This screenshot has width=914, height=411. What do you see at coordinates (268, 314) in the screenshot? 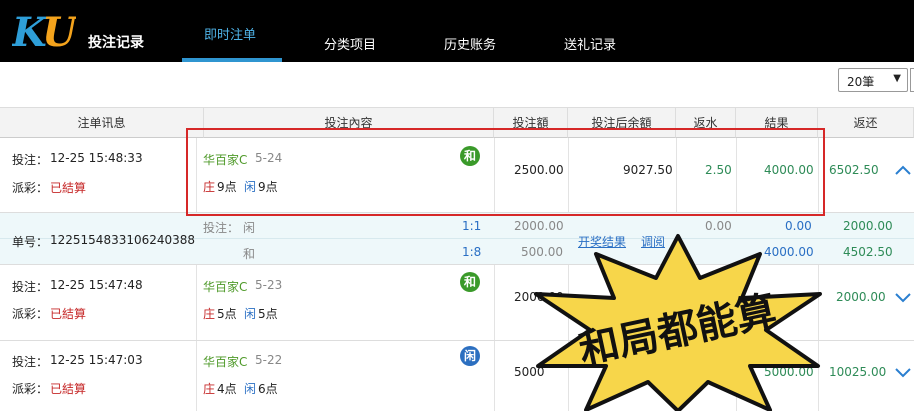
I see `player-points: 5点` at bounding box center [268, 314].